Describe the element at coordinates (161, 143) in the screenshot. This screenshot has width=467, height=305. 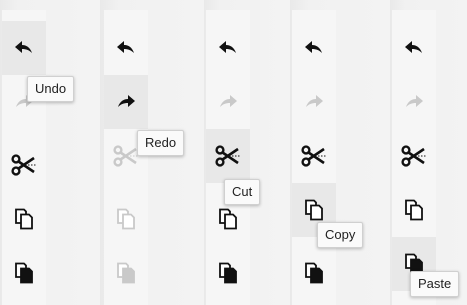
I see `redo-tooltip: Redo` at that location.